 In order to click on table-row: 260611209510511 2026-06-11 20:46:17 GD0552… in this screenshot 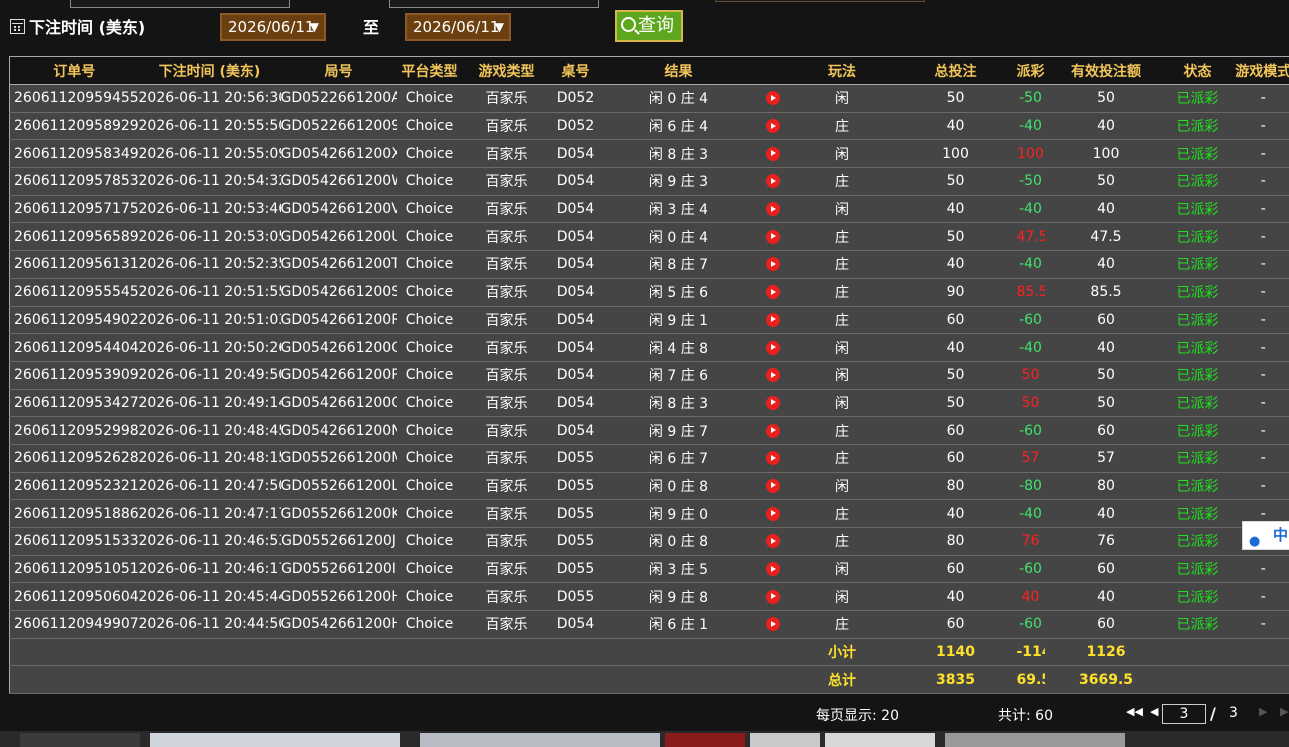, I will do `click(649, 569)`.